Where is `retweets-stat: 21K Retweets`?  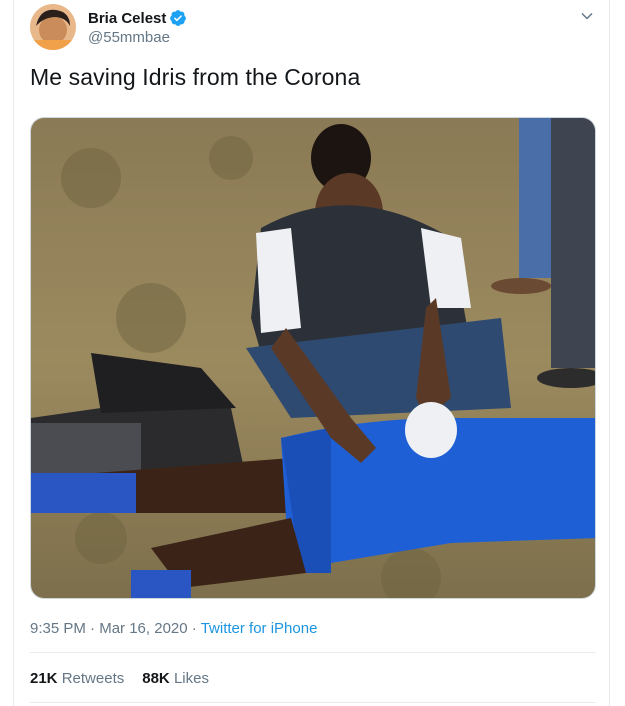 retweets-stat: 21K Retweets is located at coordinates (77, 678).